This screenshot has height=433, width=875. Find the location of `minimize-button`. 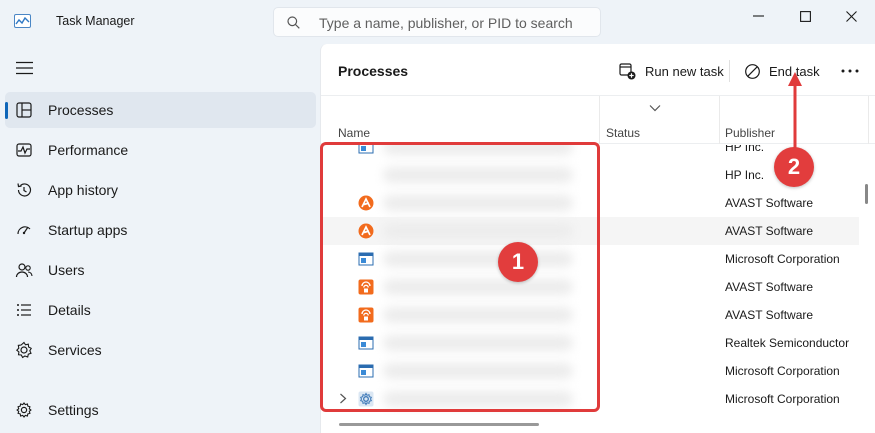

minimize-button is located at coordinates (758, 16).